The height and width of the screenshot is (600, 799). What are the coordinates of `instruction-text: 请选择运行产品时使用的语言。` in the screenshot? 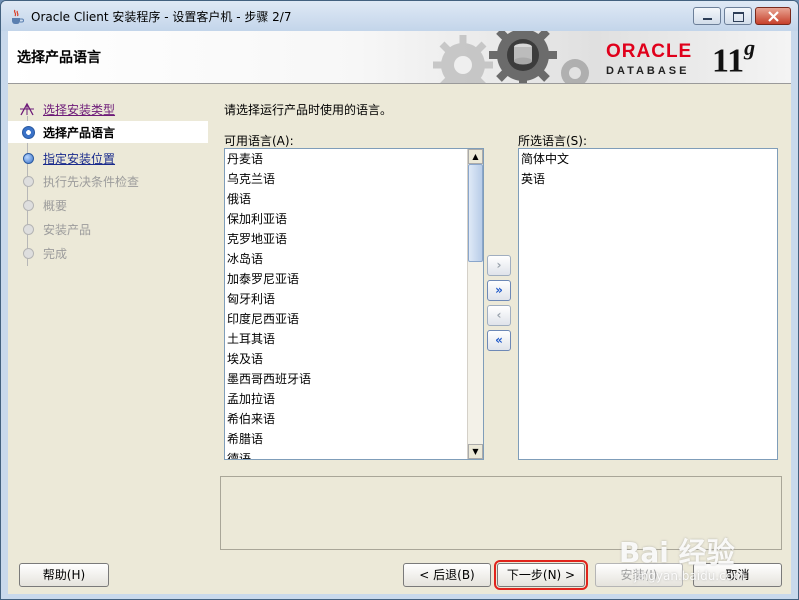 It's located at (308, 110).